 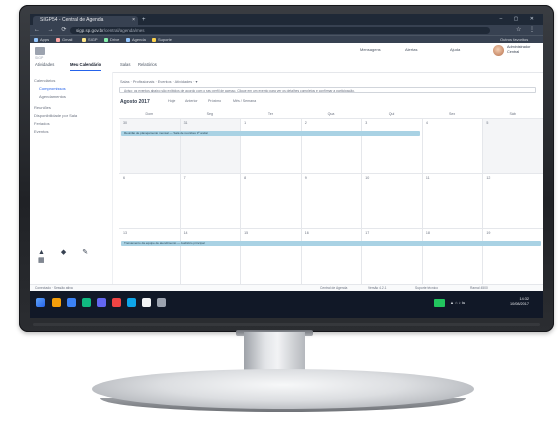 I want to click on sidebar-toolbar: ▲ ◆ ✎ ▦, so click(x=75, y=256).